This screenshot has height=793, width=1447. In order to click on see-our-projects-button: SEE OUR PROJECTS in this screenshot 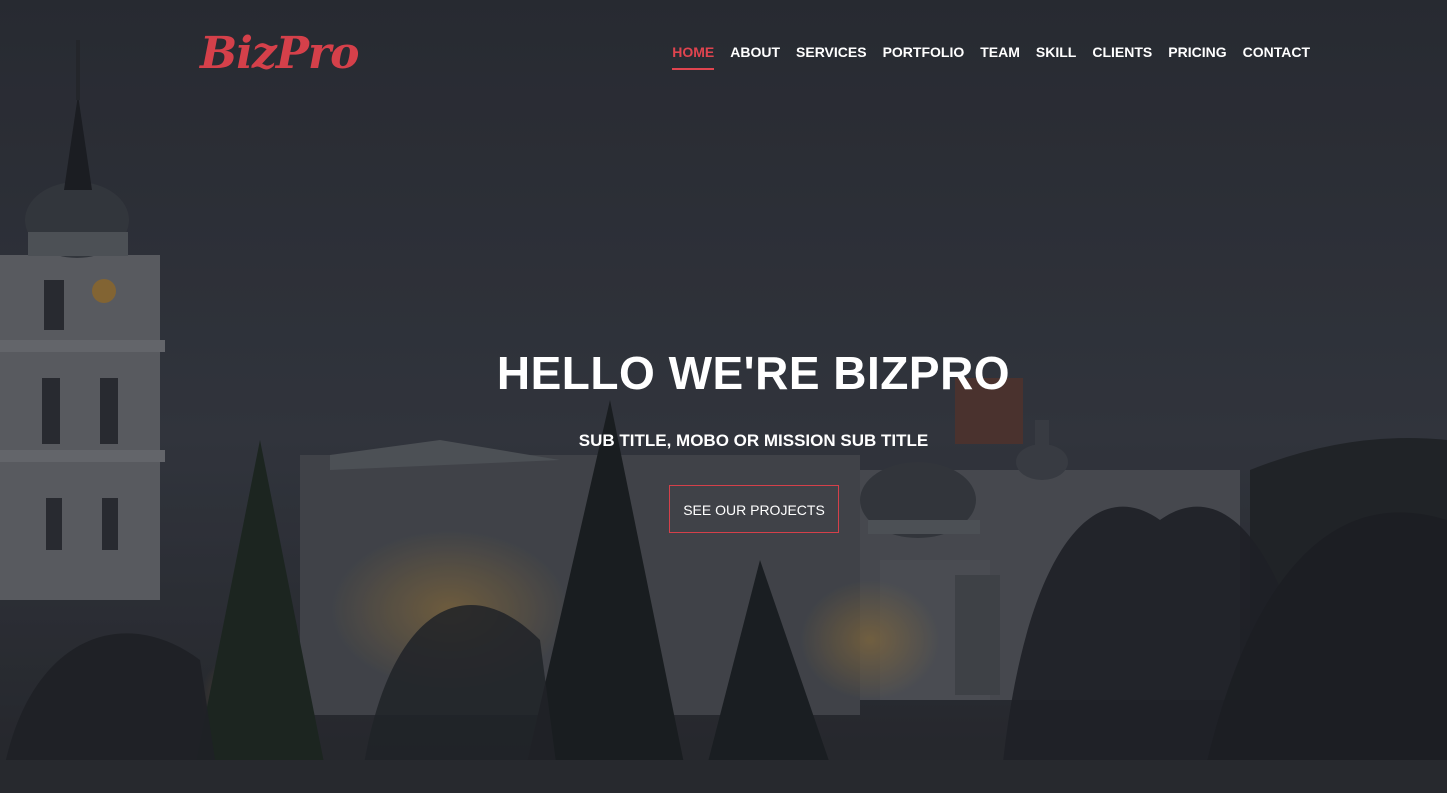, I will do `click(754, 509)`.